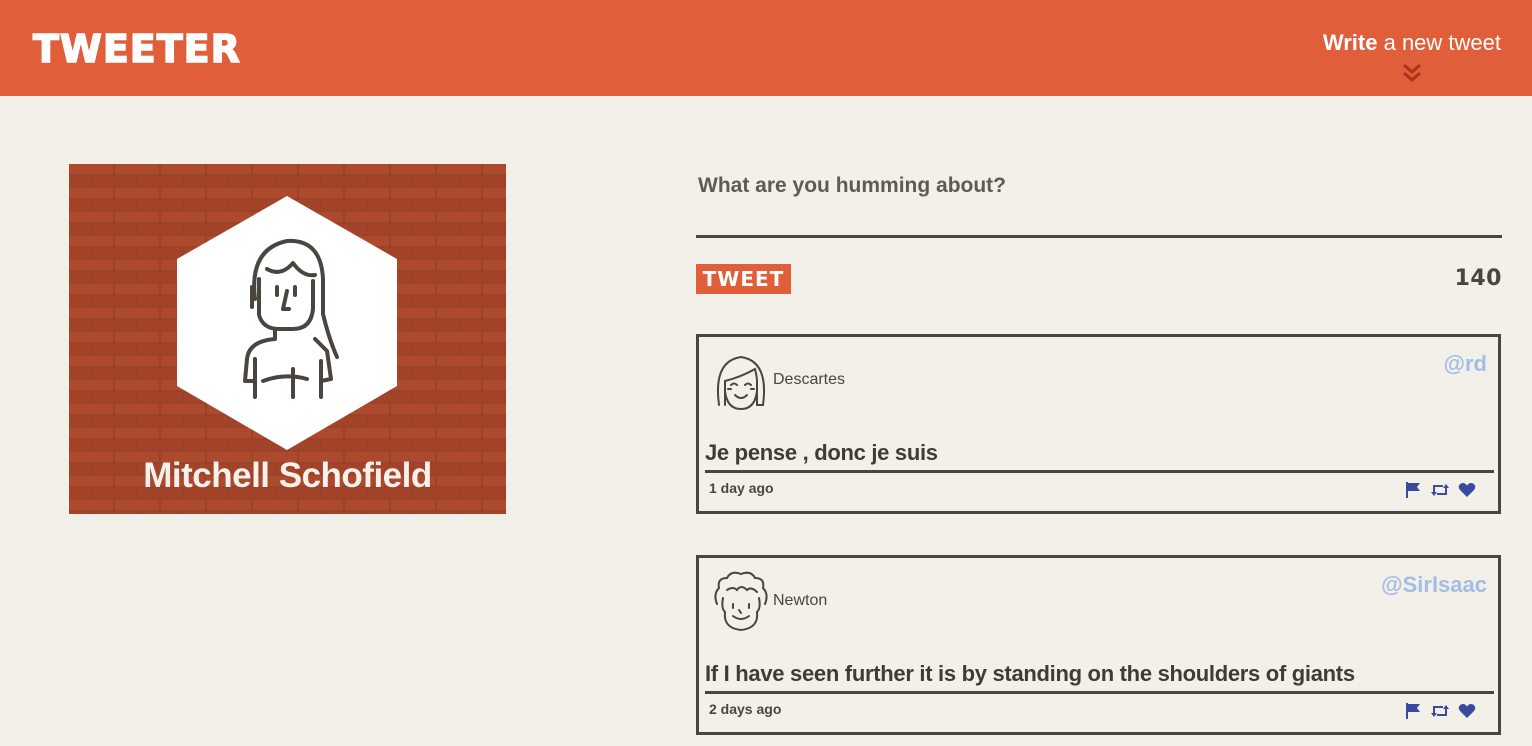  I want to click on tweet-handle: @rd, so click(1465, 364).